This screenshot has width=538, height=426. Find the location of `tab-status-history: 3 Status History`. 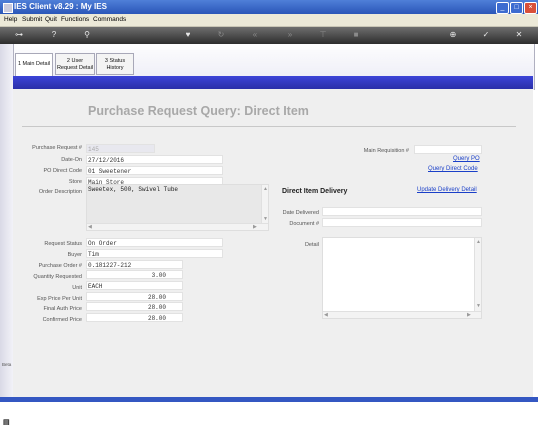

tab-status-history: 3 Status History is located at coordinates (115, 64).